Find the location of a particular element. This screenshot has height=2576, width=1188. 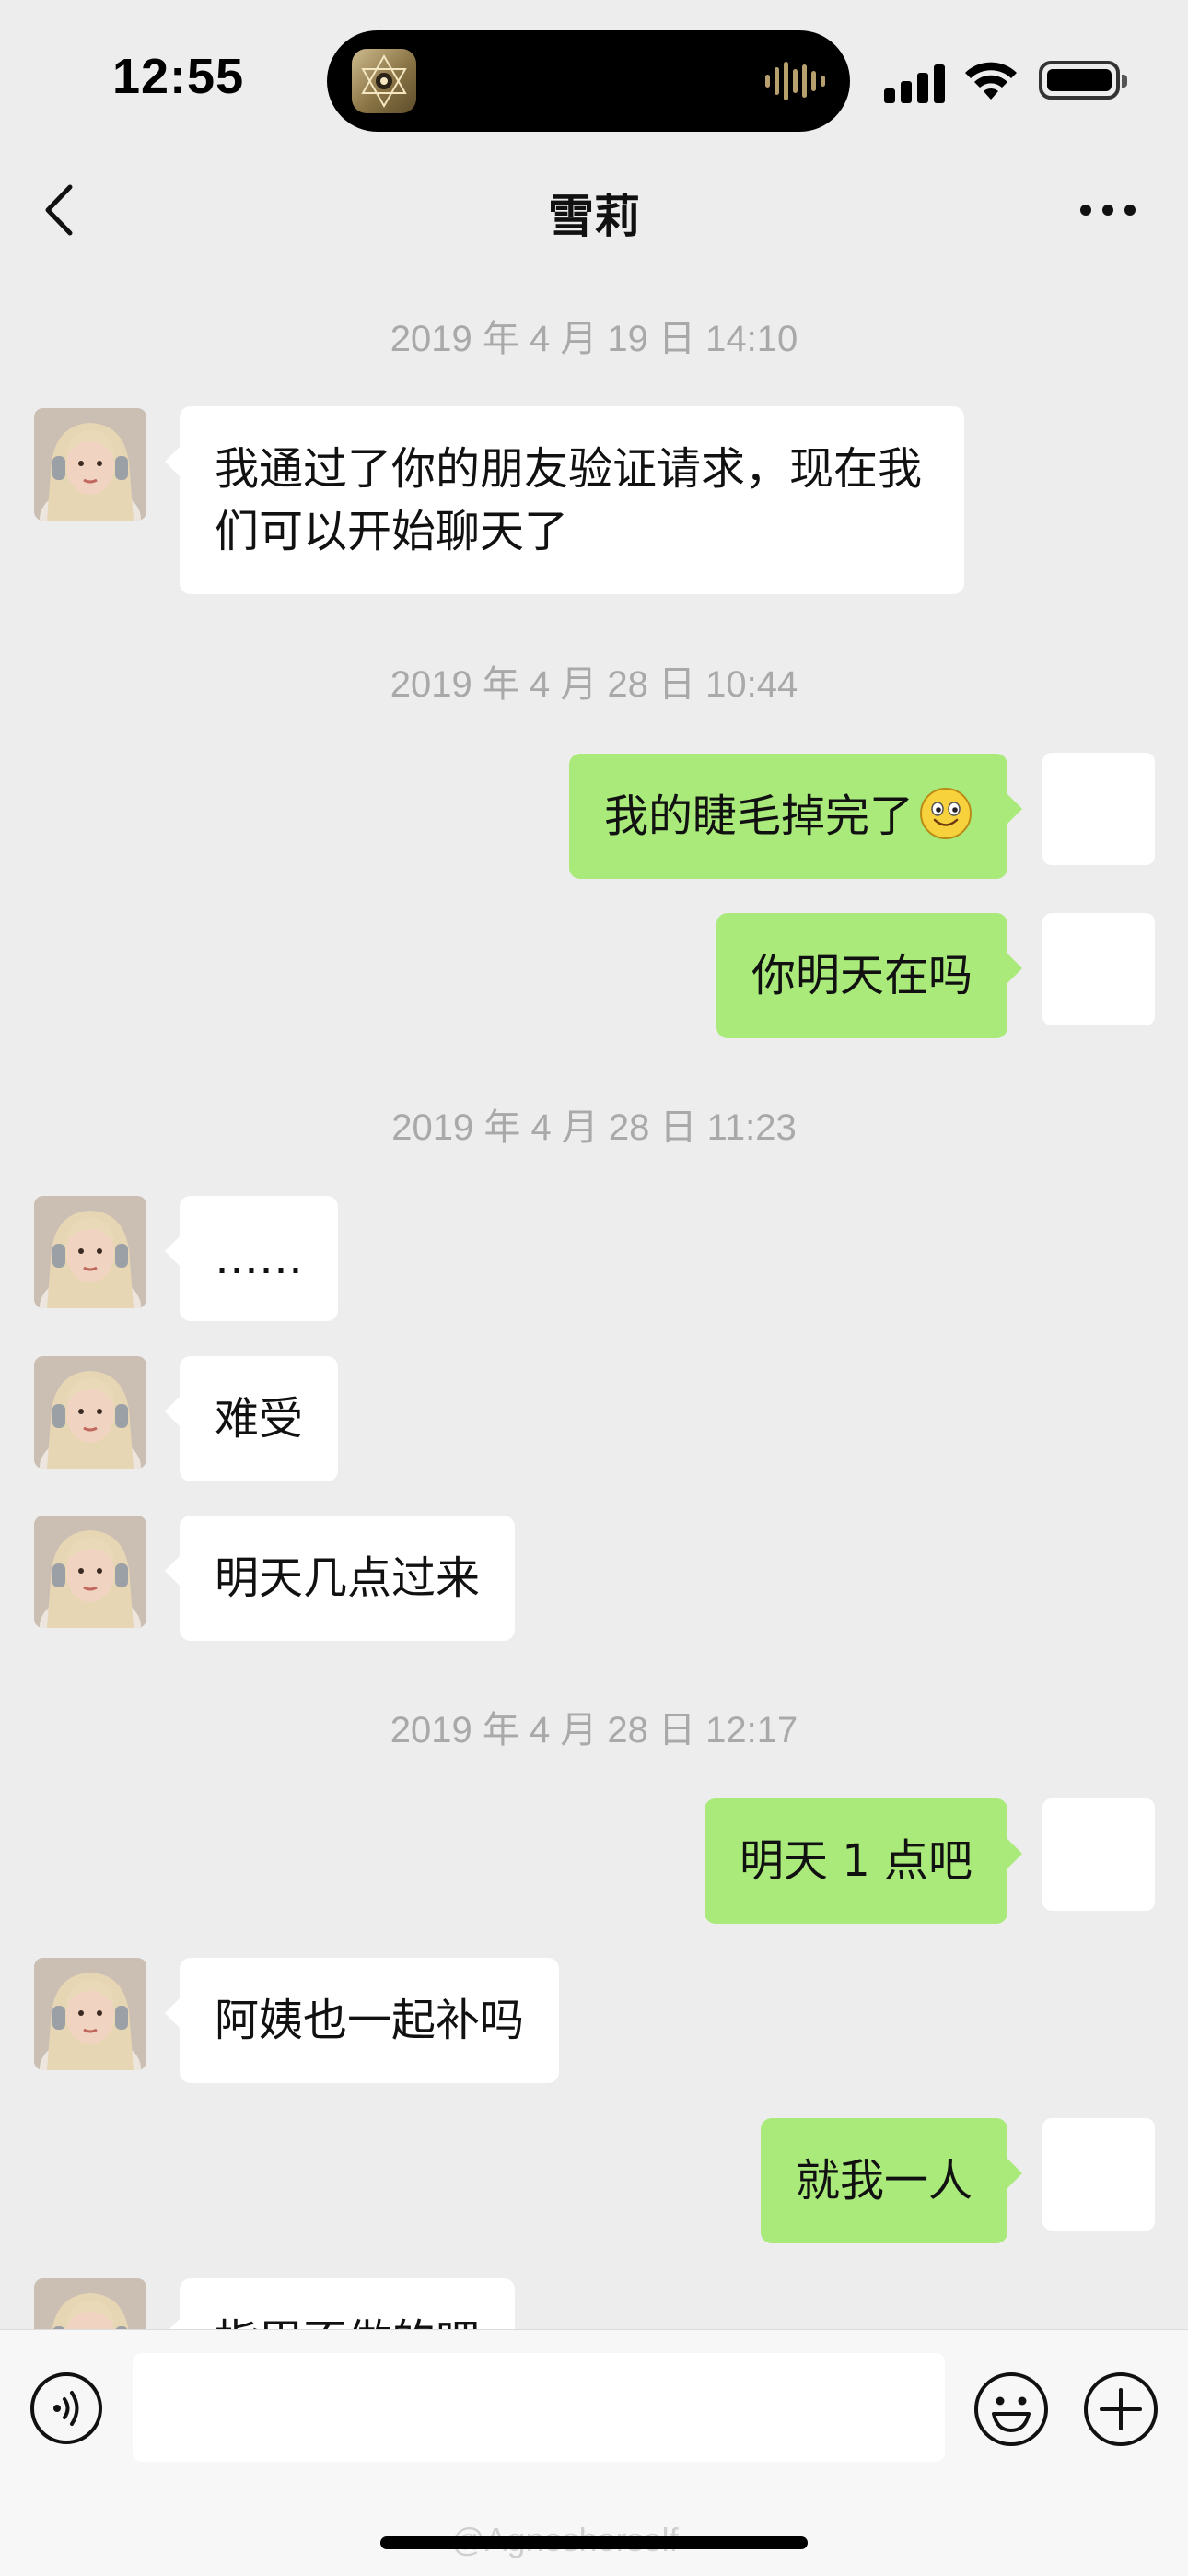

battery-icon is located at coordinates (1083, 80).